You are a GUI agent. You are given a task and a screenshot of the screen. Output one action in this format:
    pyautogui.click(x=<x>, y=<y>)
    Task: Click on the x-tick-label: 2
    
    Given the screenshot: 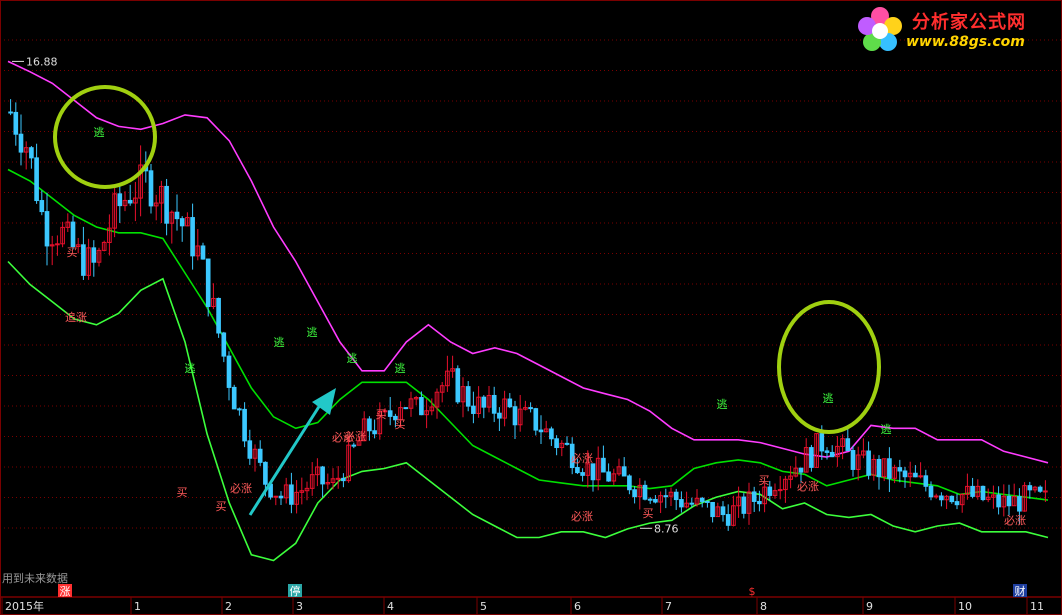 What is the action you would take?
    pyautogui.click(x=228, y=606)
    